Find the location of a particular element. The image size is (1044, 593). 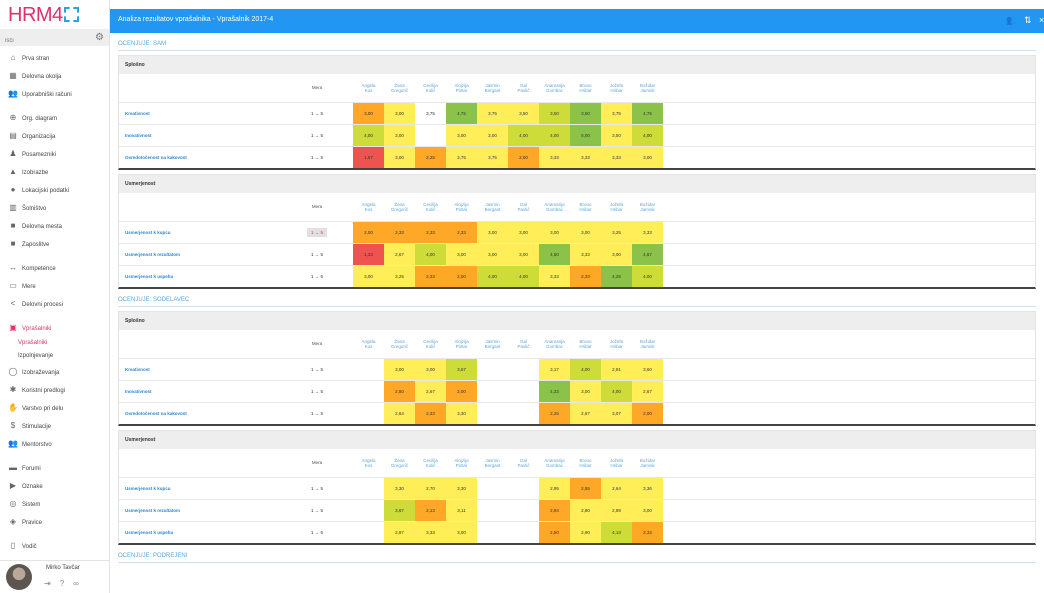

score-cell is located at coordinates (523, 531).